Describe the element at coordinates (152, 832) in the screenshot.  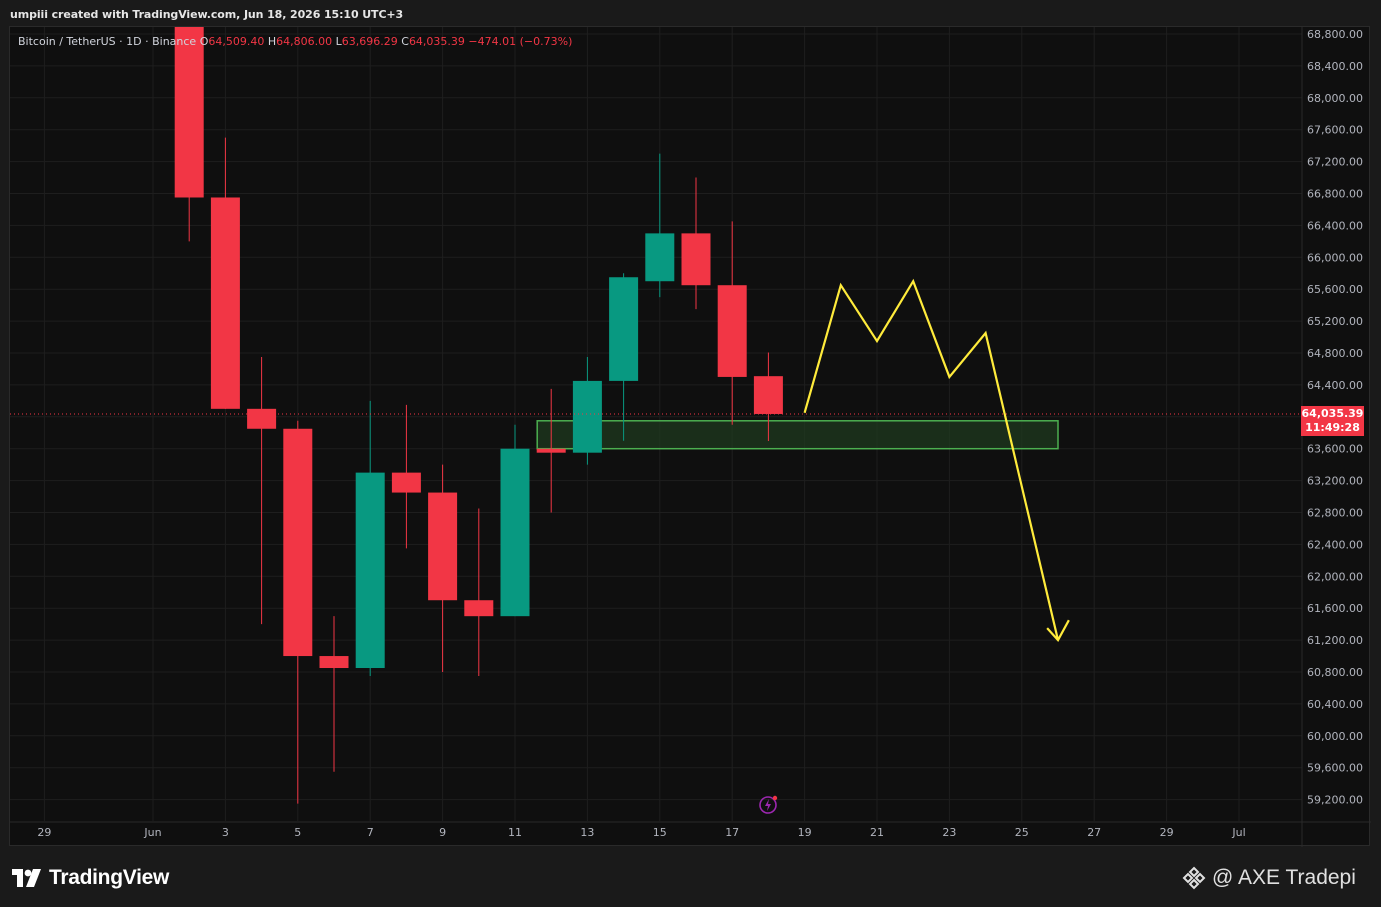
I see `x-axis-tick-label: Jun` at that location.